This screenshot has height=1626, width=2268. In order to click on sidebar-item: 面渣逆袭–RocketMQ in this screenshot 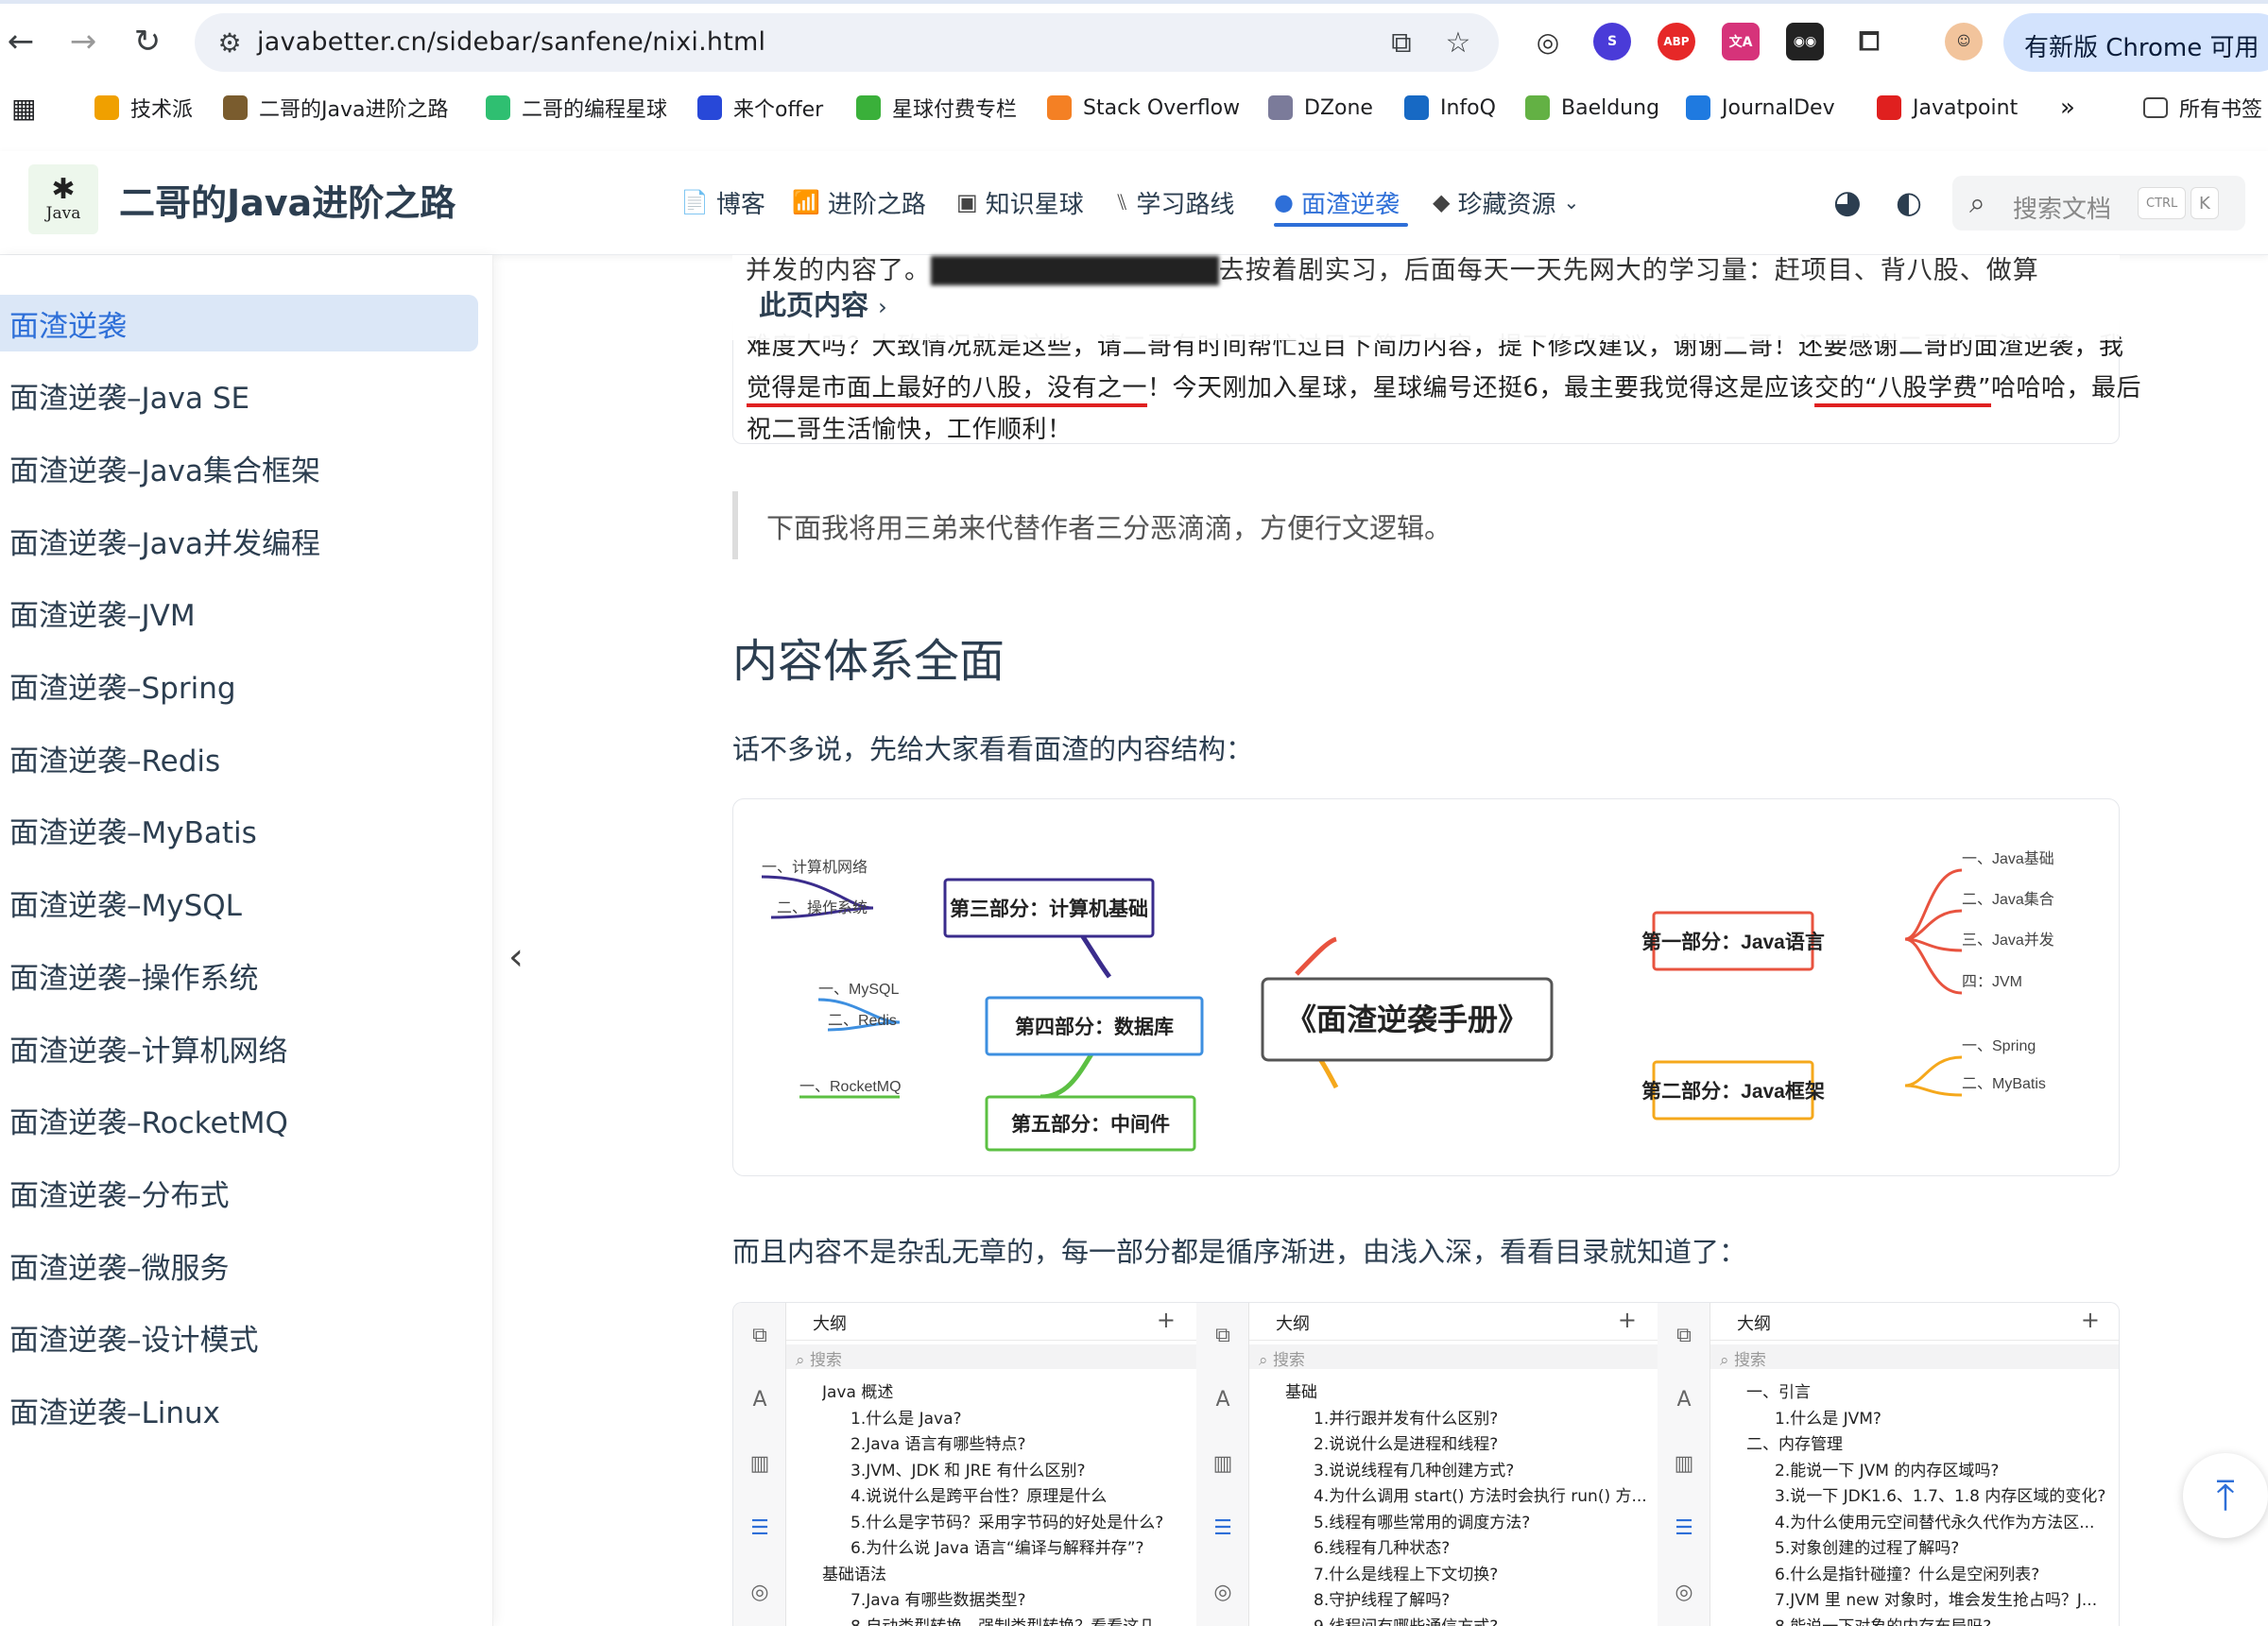, I will do `click(239, 1120)`.